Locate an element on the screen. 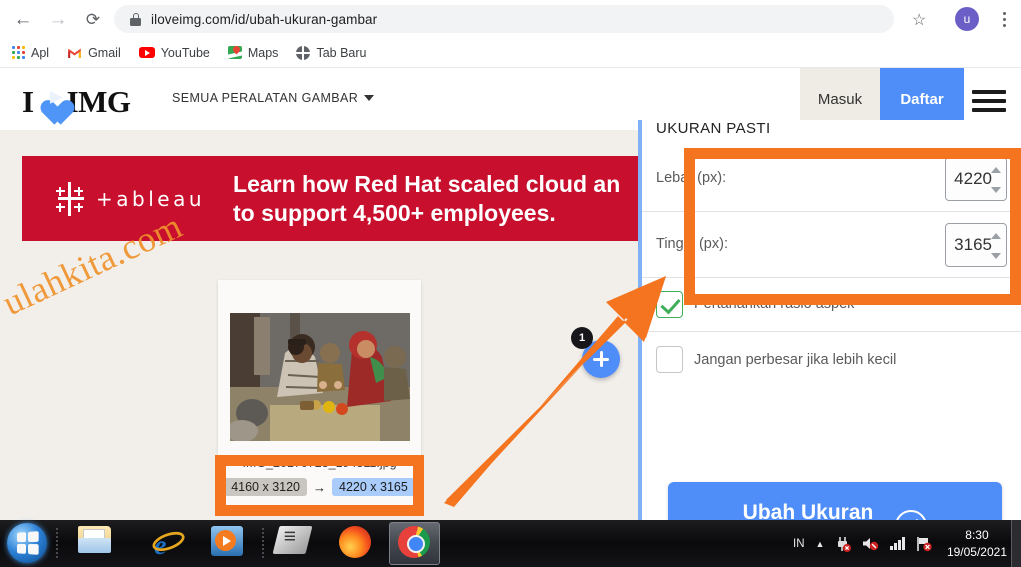 The height and width of the screenshot is (567, 1021). bookmark-label: Apl is located at coordinates (40, 52).